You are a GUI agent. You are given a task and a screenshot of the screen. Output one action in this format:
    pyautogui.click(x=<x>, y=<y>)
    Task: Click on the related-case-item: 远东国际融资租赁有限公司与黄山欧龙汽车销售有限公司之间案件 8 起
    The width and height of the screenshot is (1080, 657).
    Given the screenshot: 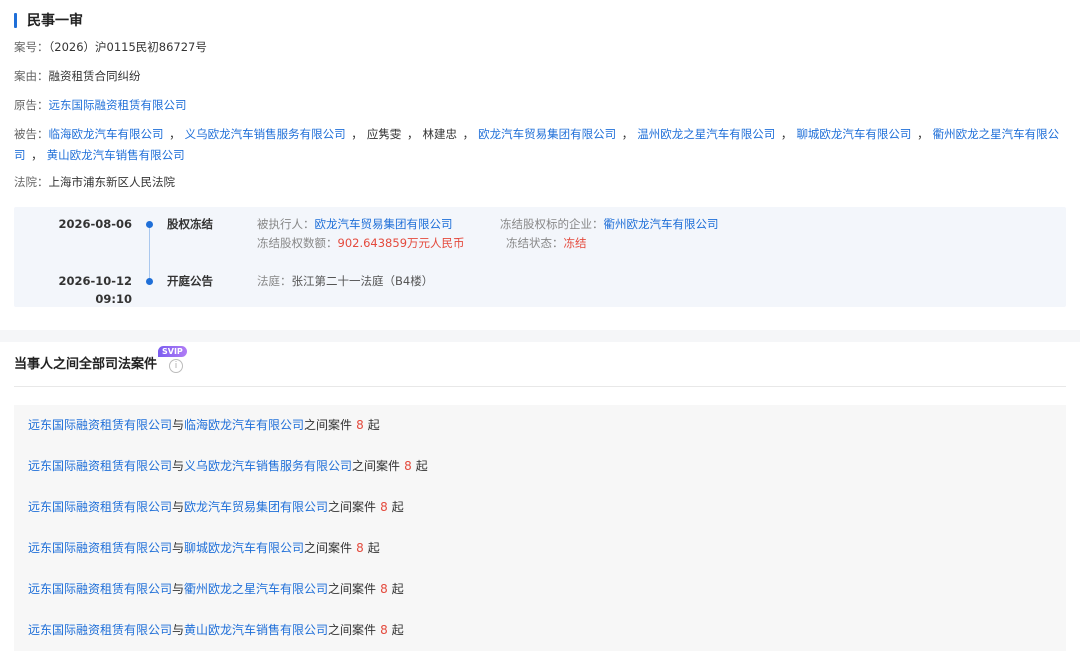 What is the action you would take?
    pyautogui.click(x=216, y=630)
    